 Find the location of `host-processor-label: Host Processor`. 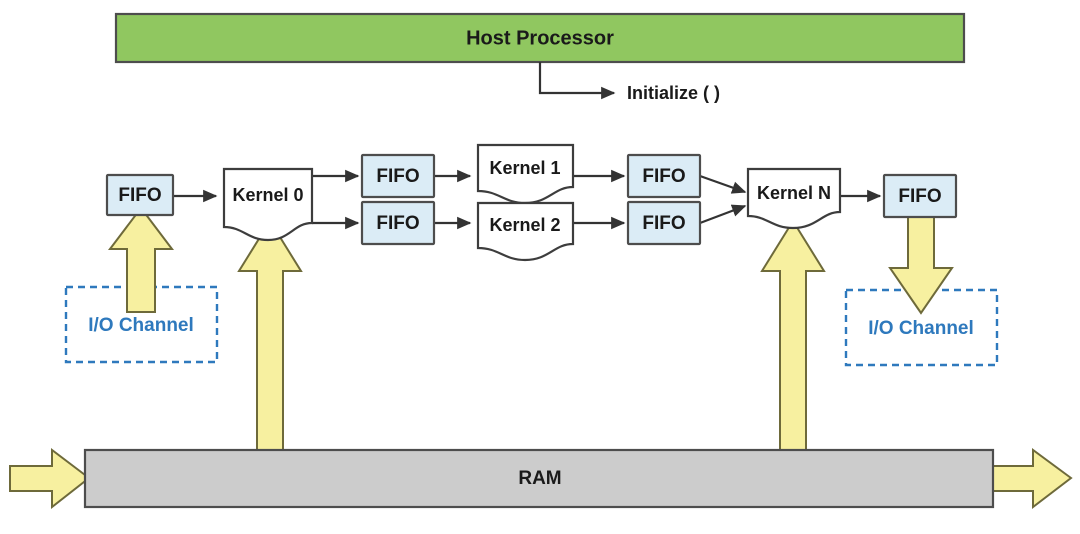

host-processor-label: Host Processor is located at coordinates (540, 38).